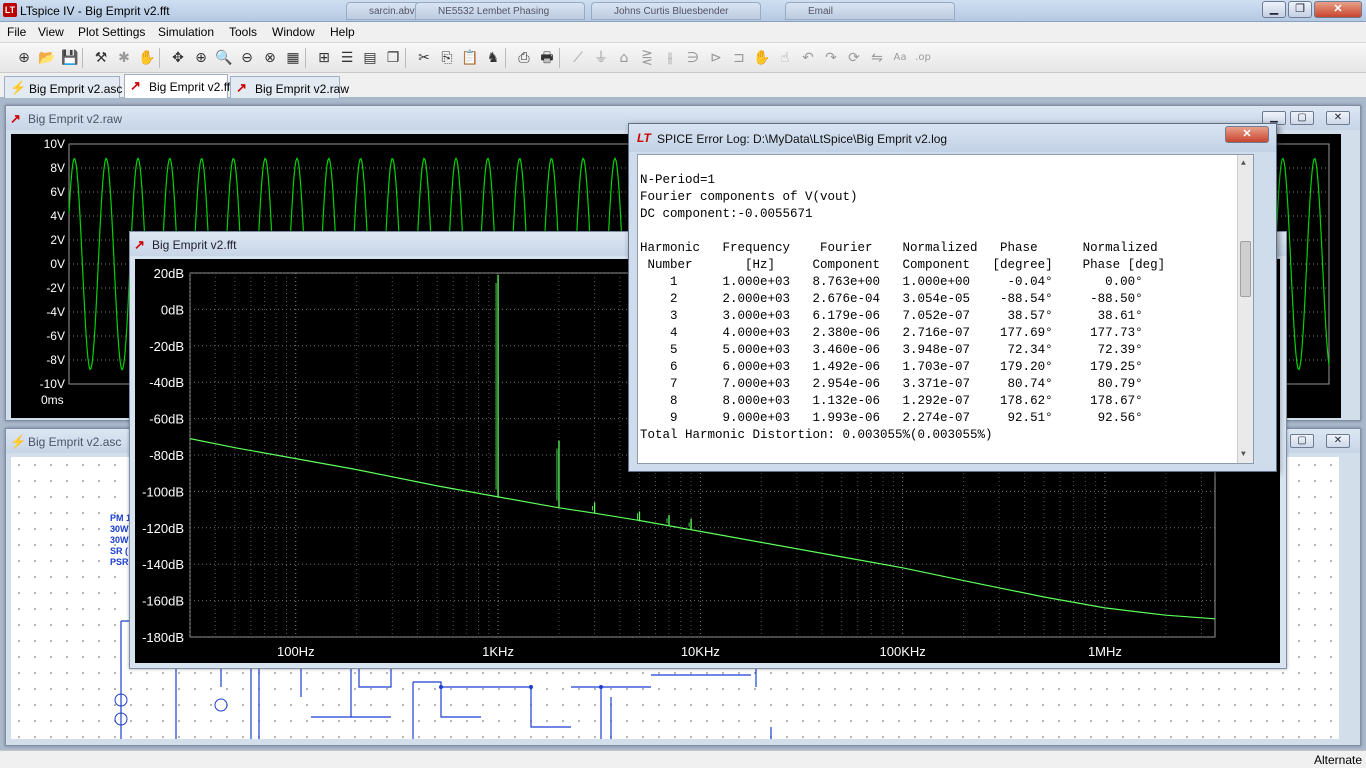 The width and height of the screenshot is (1366, 768). Describe the element at coordinates (247, 58) in the screenshot. I see `zoom-out-icon: ⊖` at that location.